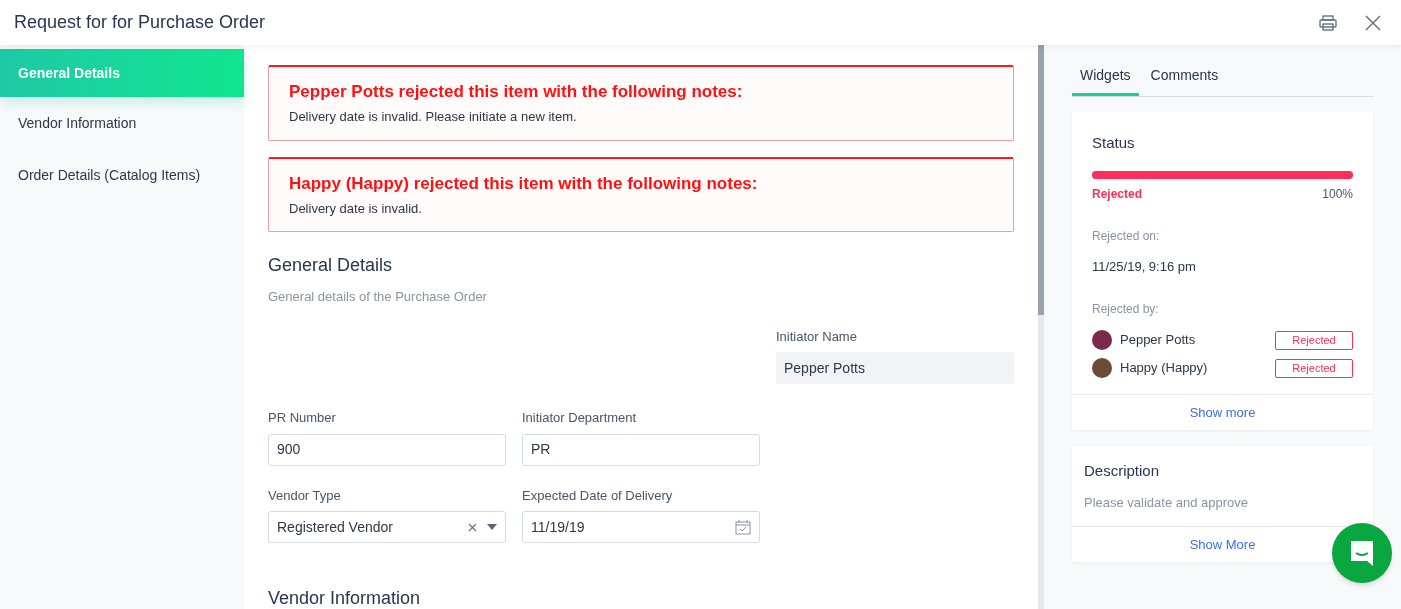 This screenshot has height=609, width=1401. What do you see at coordinates (1164, 368) in the screenshot?
I see `person-name: Happy (Happy)` at bounding box center [1164, 368].